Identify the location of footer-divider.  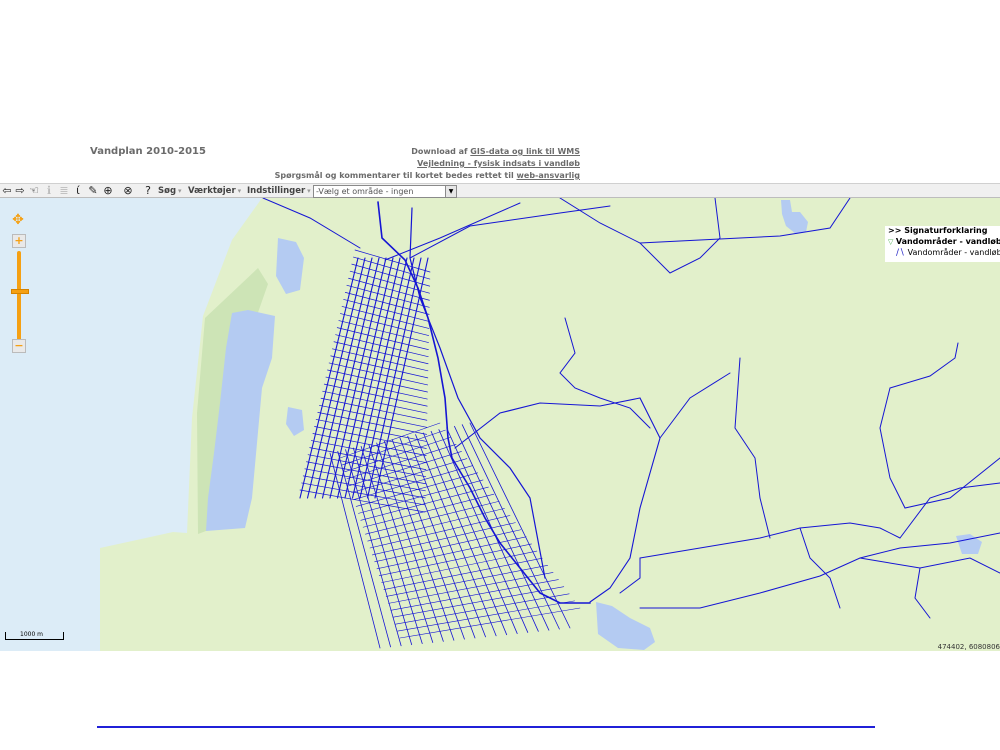
(486, 727).